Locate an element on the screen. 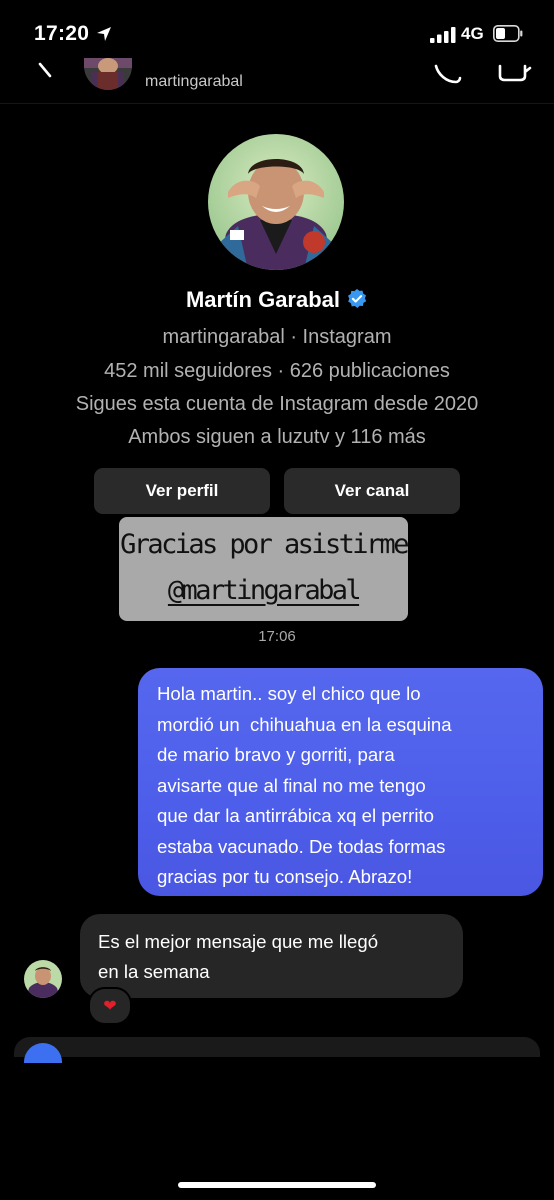 The image size is (554, 1200). sender-avatar is located at coordinates (43, 979).